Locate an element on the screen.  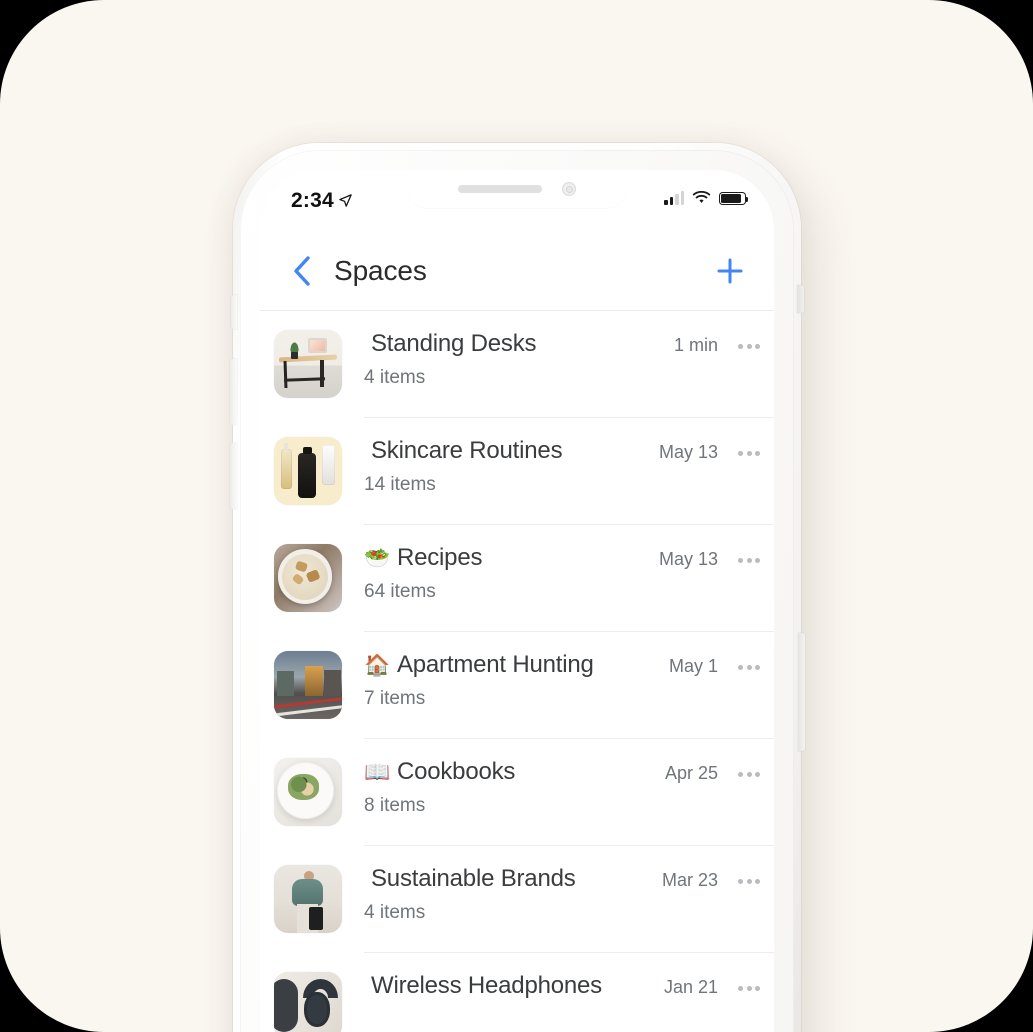
space-name: 🥗 Recipes is located at coordinates (423, 558).